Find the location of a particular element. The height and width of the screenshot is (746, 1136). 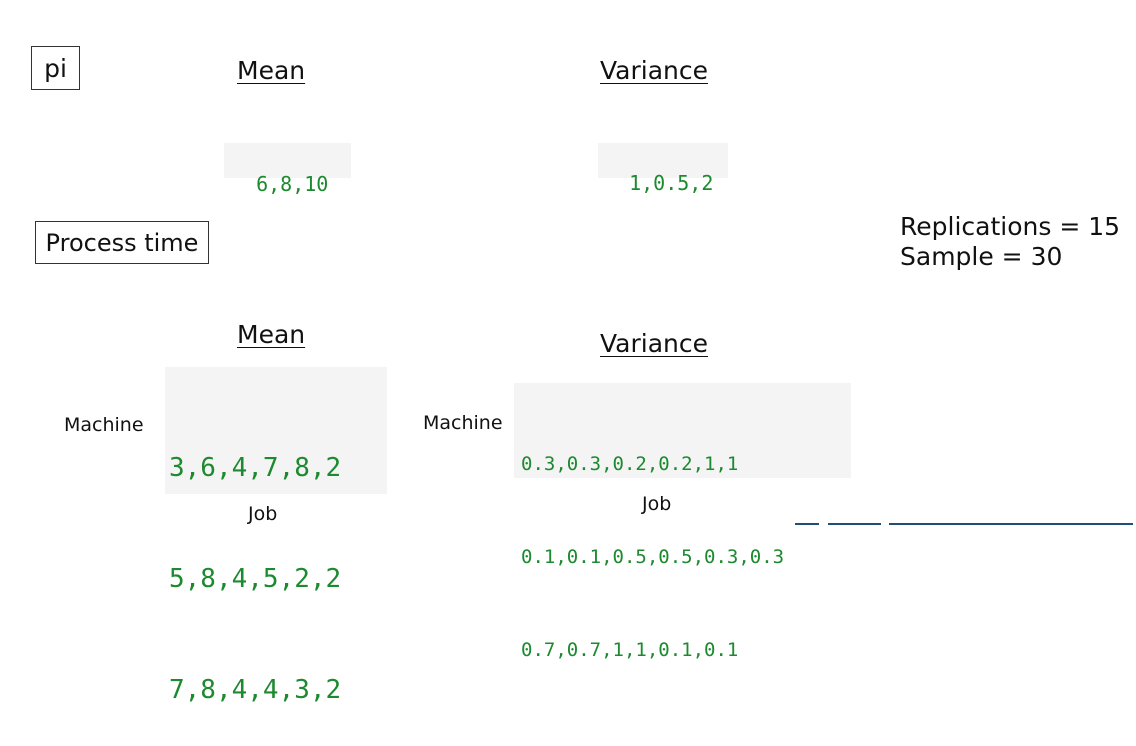

process-time-label: Process time is located at coordinates (122, 242).